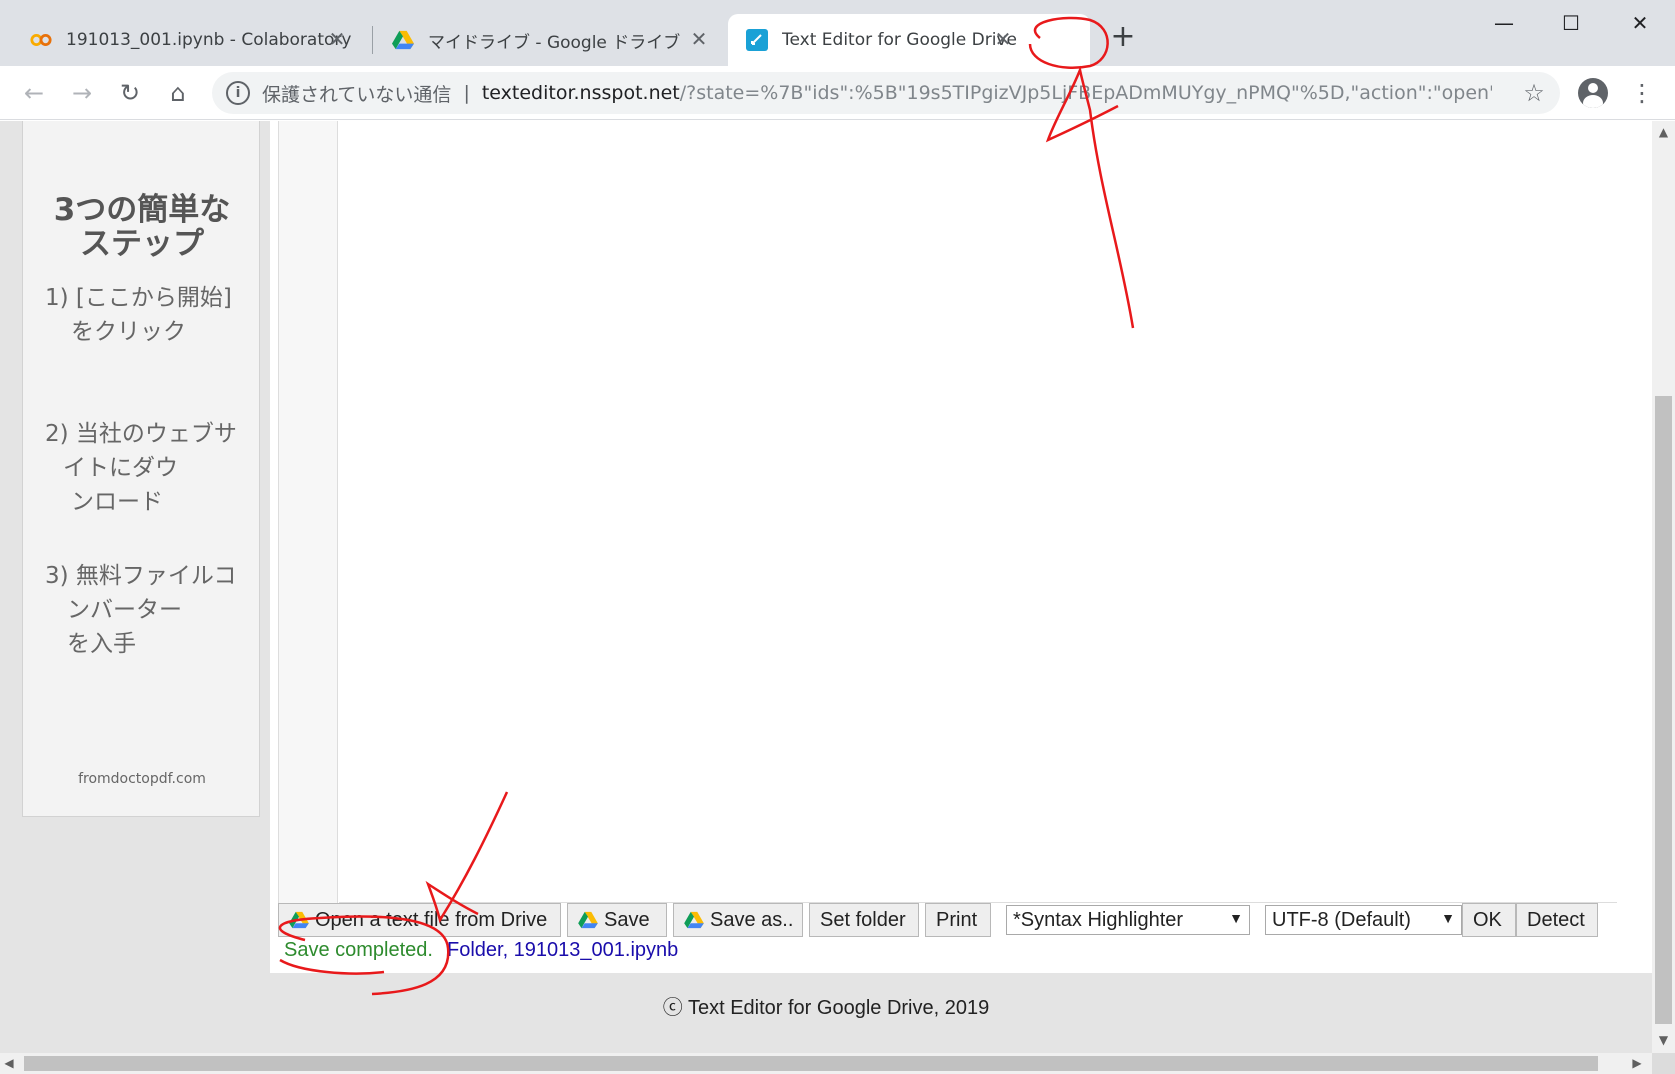 The width and height of the screenshot is (1675, 1074). What do you see at coordinates (82, 93) in the screenshot?
I see `forward-arrow-icon: →` at bounding box center [82, 93].